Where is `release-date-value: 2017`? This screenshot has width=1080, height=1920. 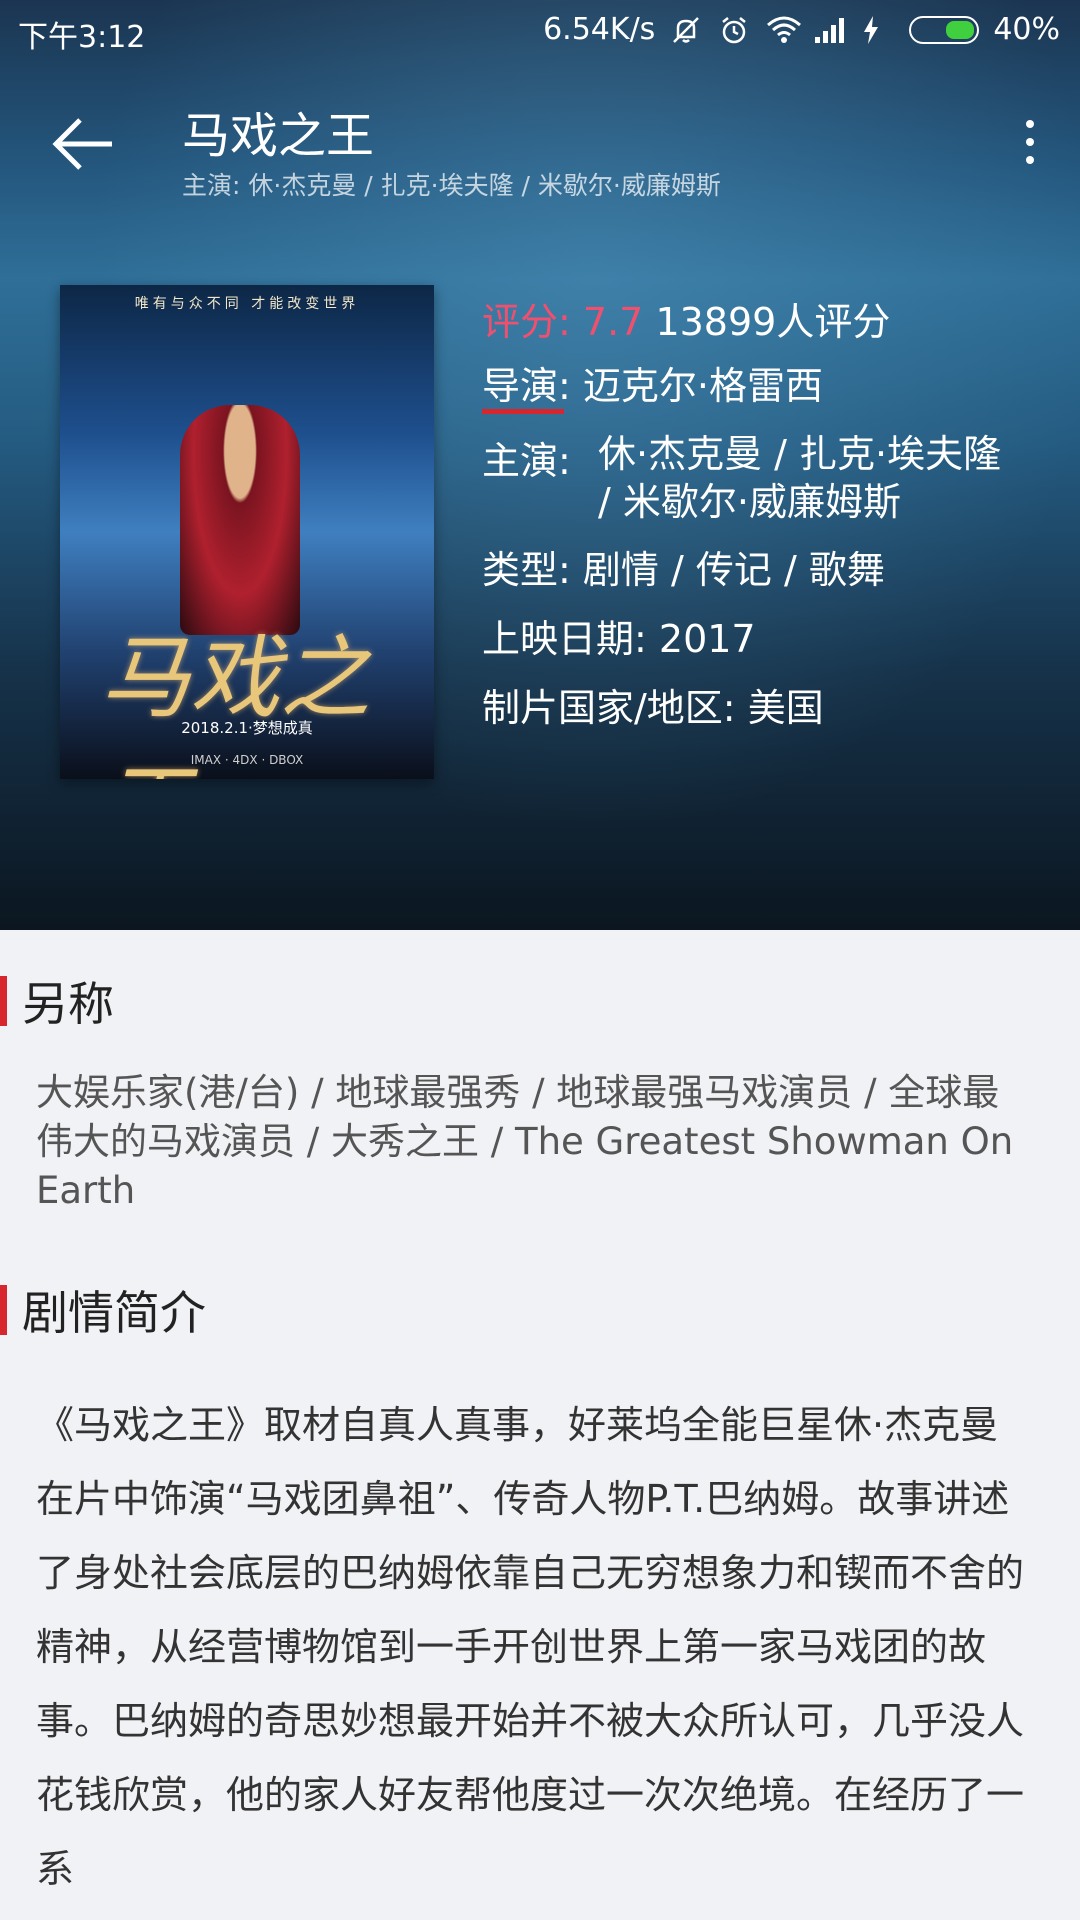 release-date-value: 2017 is located at coordinates (707, 639).